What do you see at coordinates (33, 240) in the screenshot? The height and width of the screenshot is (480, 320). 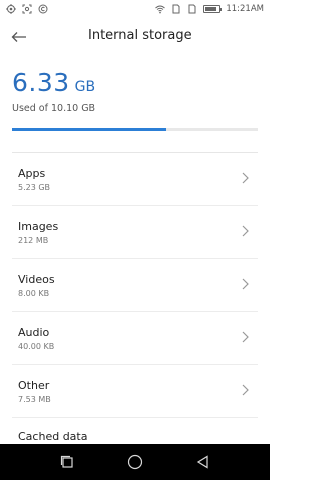 I see `storage-item-size: 212 MB` at bounding box center [33, 240].